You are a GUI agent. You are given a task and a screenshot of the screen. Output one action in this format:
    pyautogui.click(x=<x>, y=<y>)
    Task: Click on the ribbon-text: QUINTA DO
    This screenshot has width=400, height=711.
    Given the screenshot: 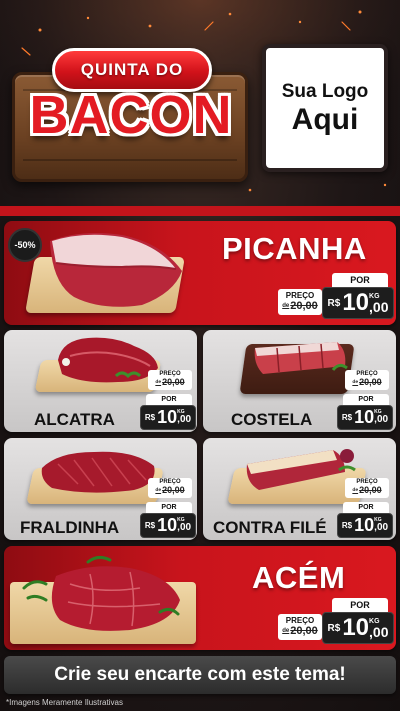 What is the action you would take?
    pyautogui.click(x=132, y=69)
    